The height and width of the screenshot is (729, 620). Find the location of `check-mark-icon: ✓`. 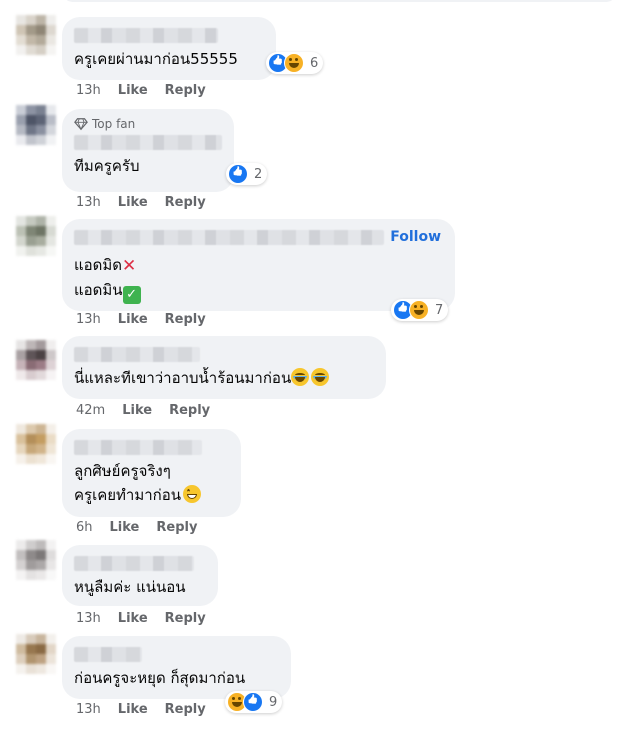

check-mark-icon: ✓ is located at coordinates (131, 295).